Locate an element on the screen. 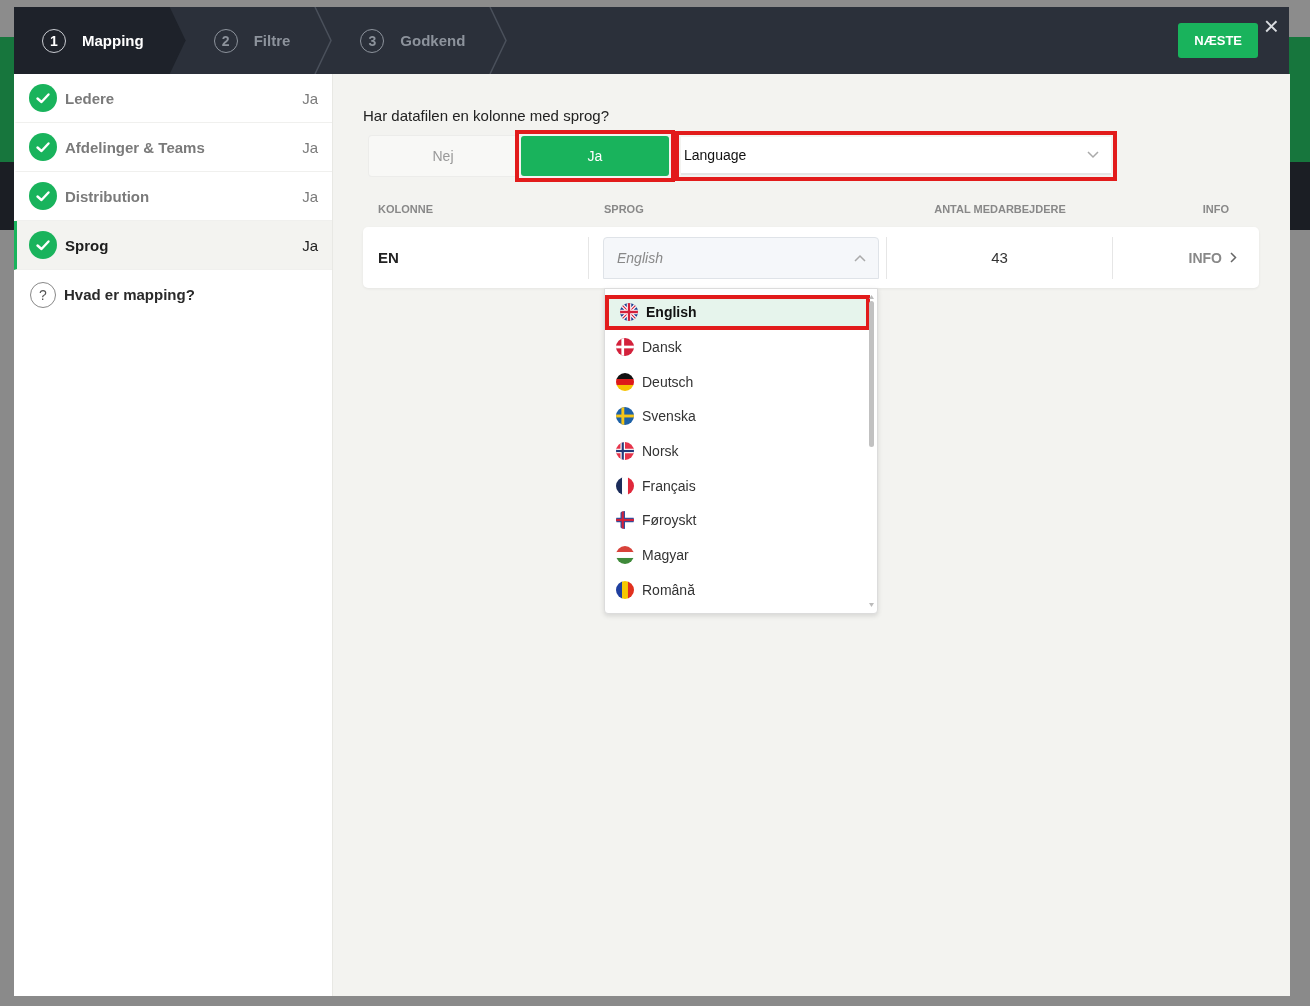  dropdown-option: Română is located at coordinates (737, 589).